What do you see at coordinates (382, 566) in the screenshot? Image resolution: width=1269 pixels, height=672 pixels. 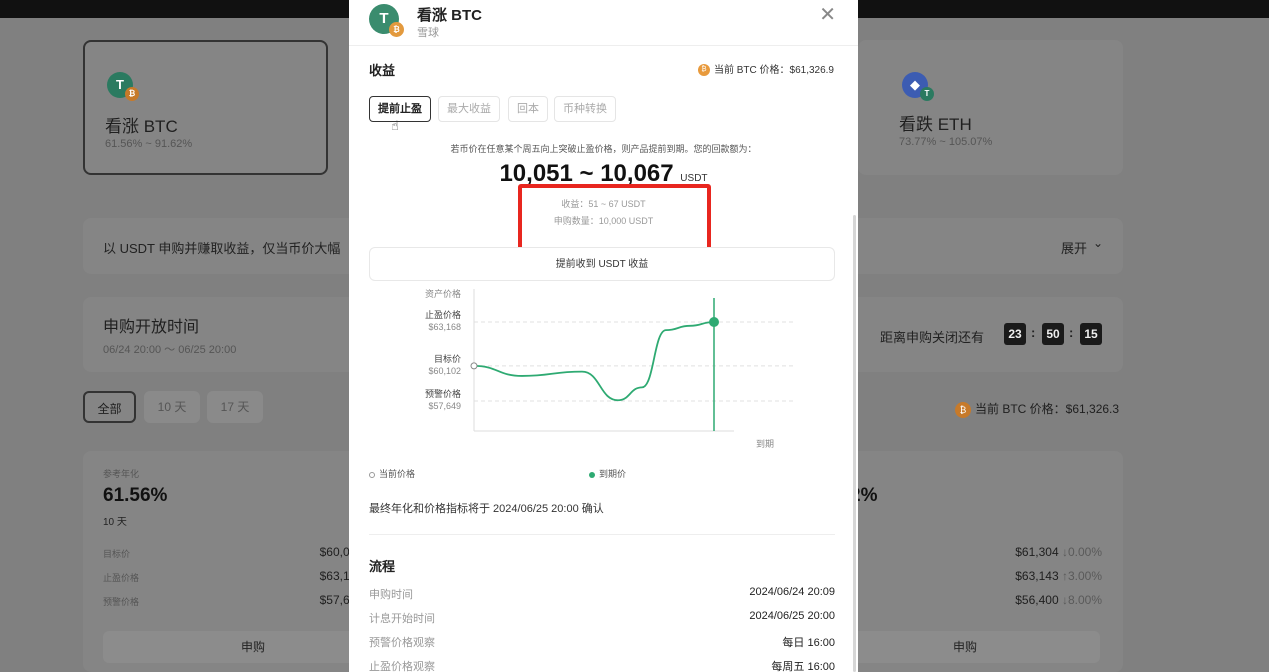 I see `flow-title: 流程` at bounding box center [382, 566].